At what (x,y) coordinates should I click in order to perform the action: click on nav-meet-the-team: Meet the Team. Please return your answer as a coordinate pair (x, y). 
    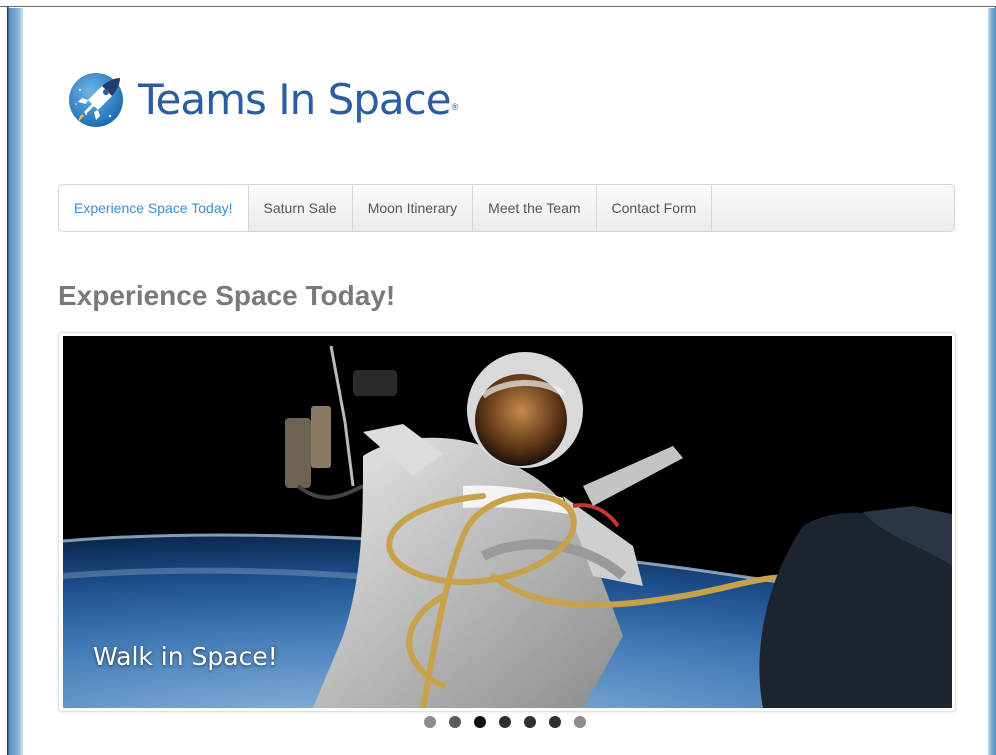
    Looking at the image, I should click on (535, 208).